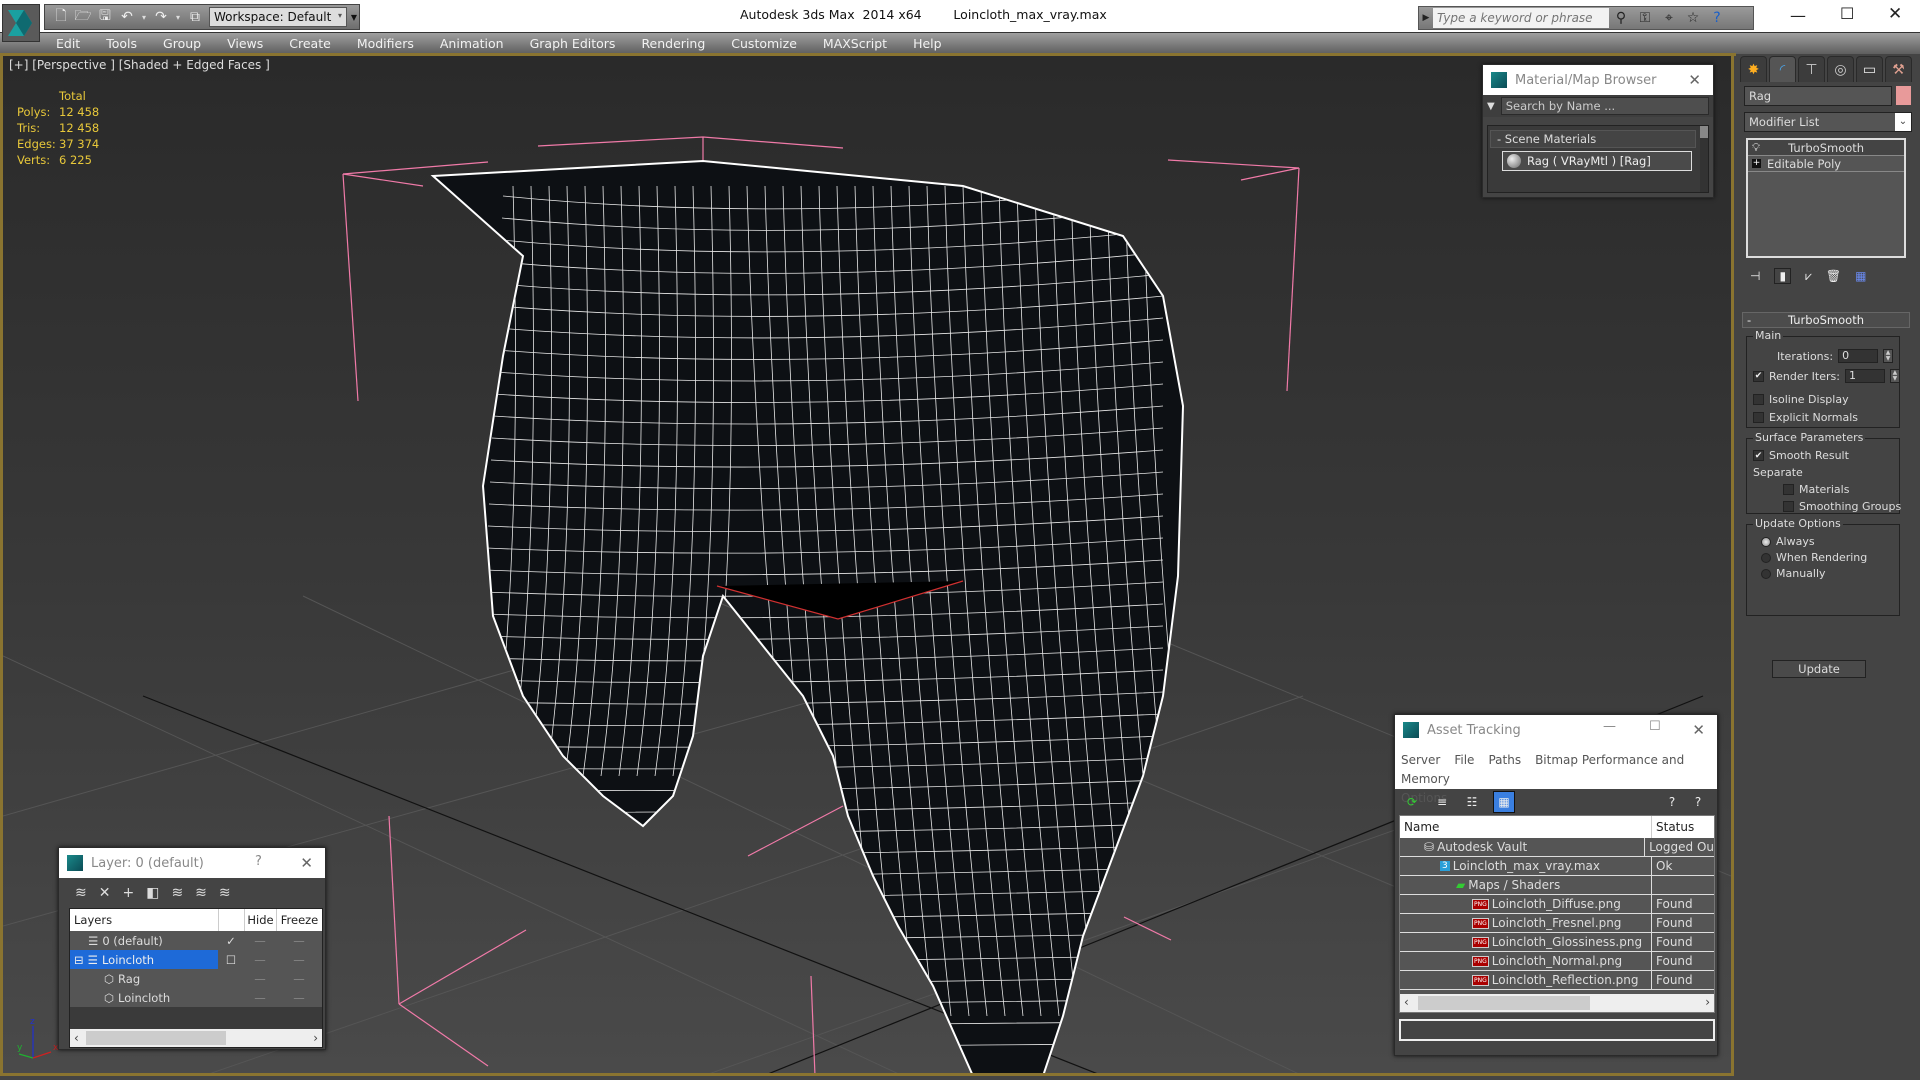 The image size is (1920, 1080). I want to click on smooth-result-checkbox: ✔, so click(1758, 455).